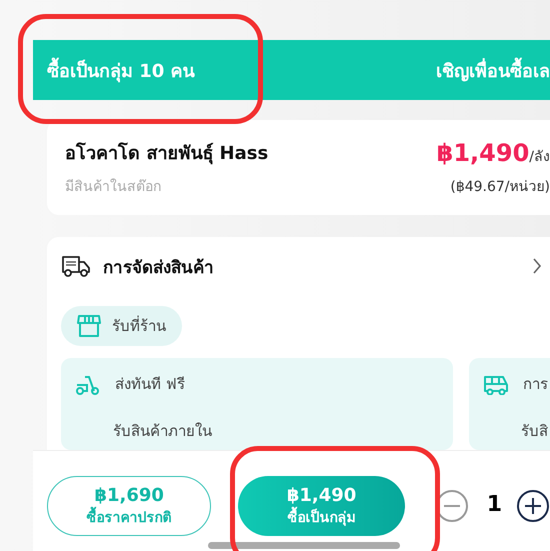 The image size is (550, 551). I want to click on stock-status: มีสินค้าในสต๊อก, so click(113, 187).